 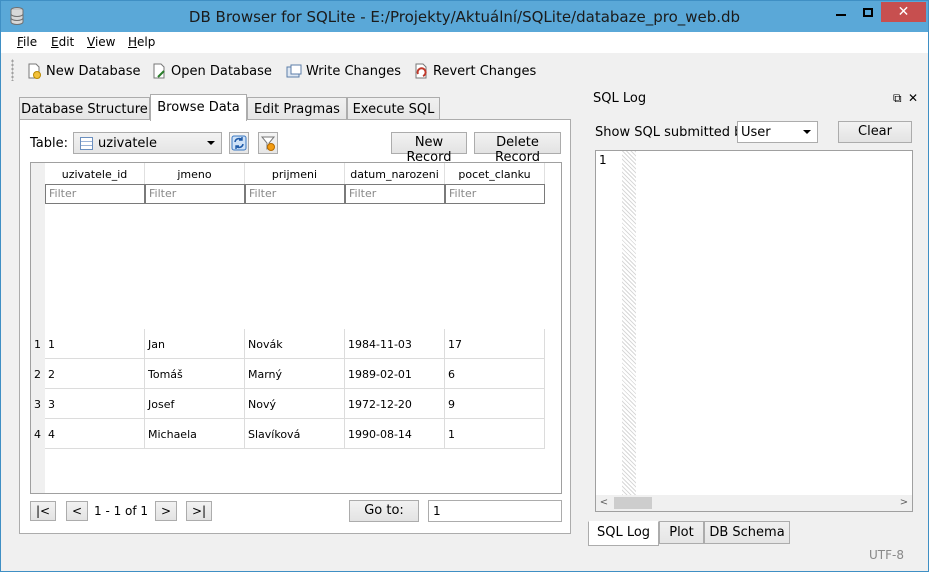 I want to click on go-to-button: Go to:, so click(x=384, y=511).